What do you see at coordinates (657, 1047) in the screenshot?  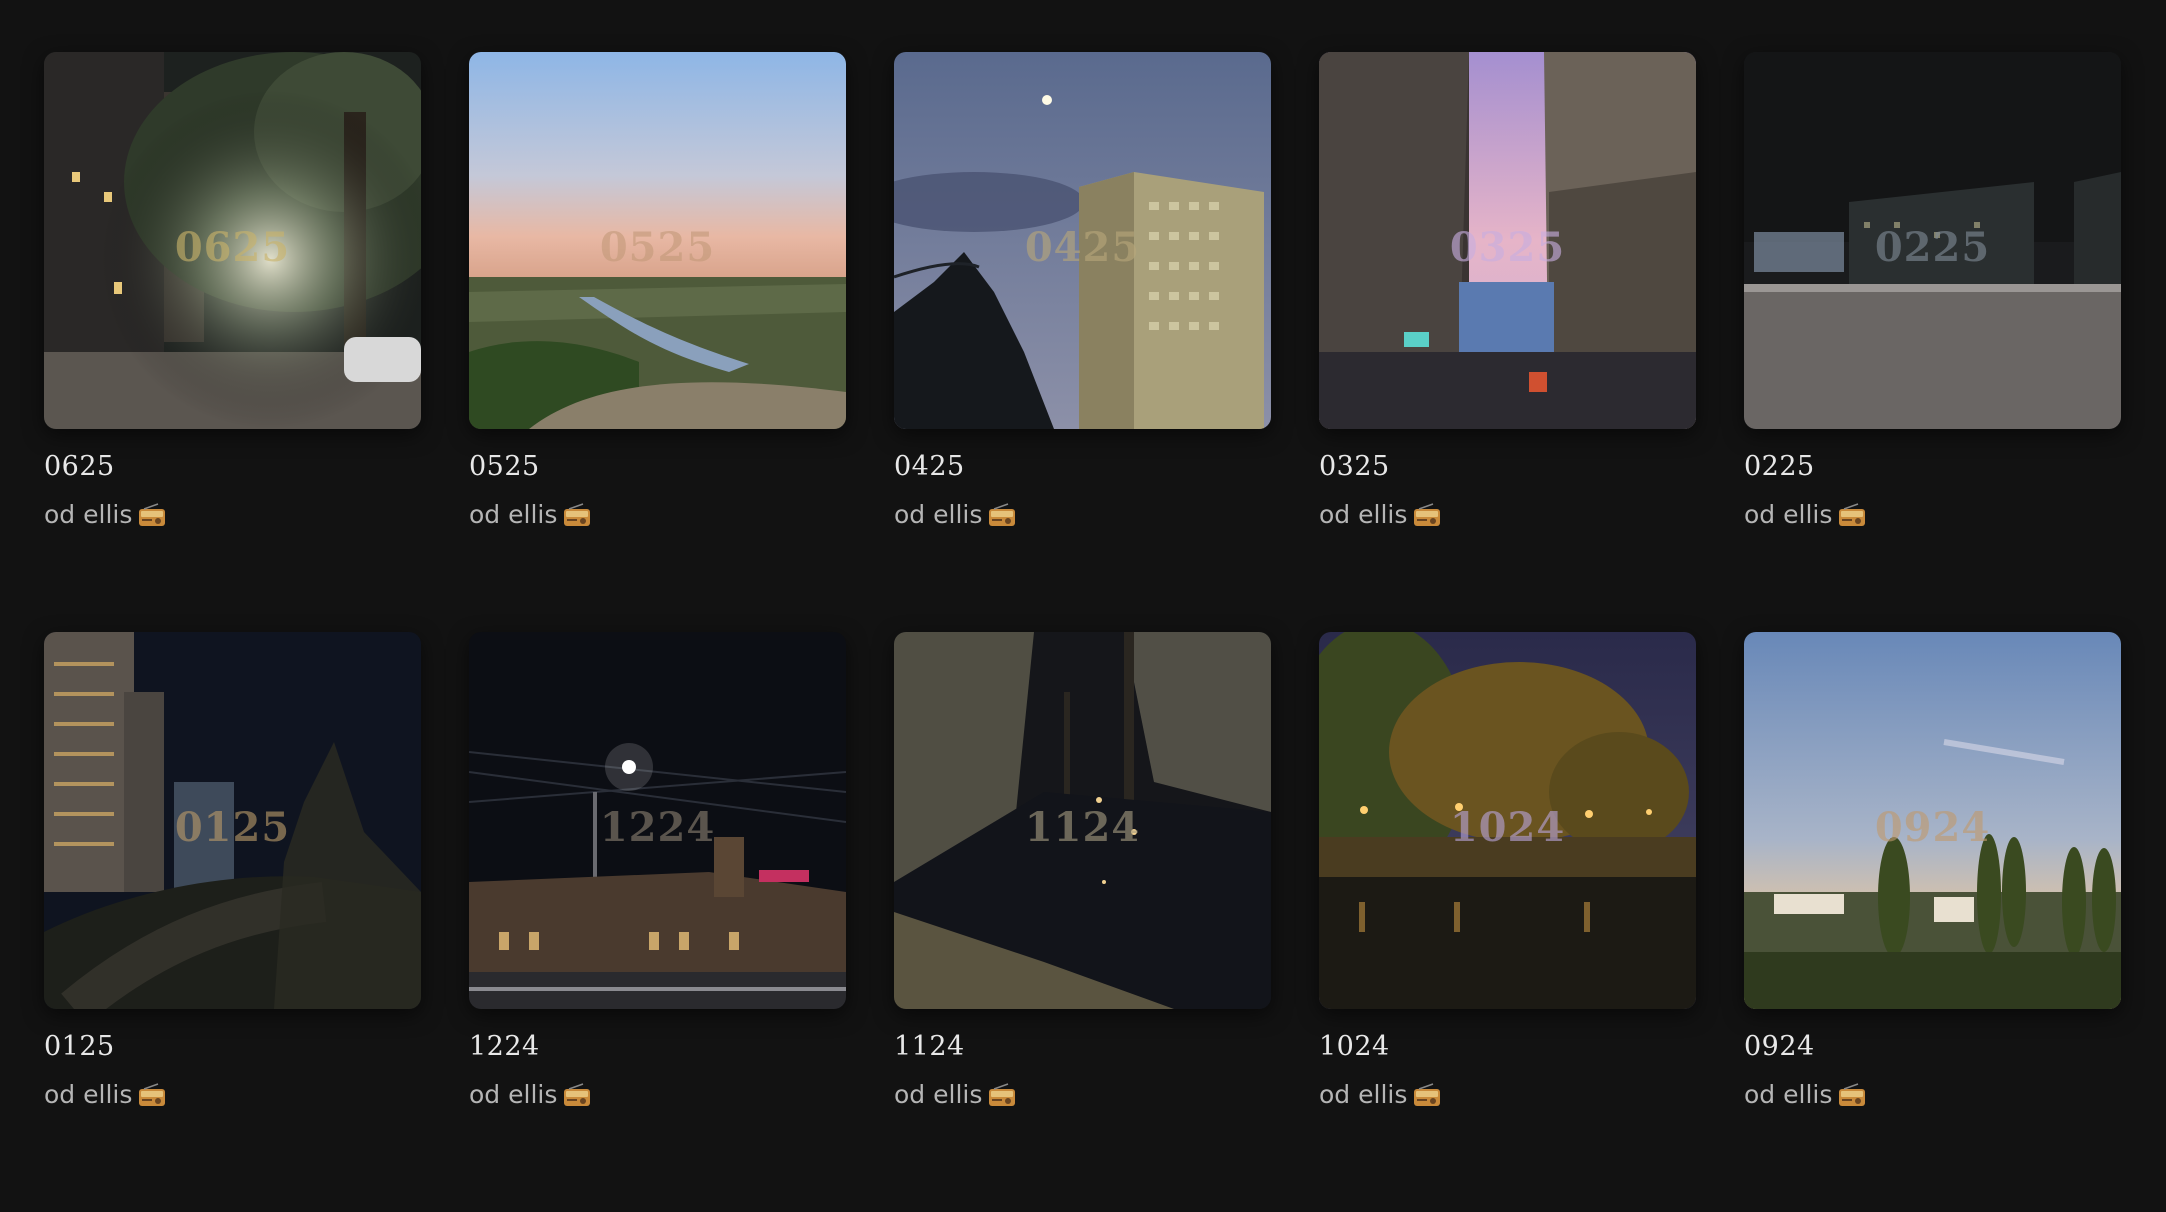 I see `playlist-title: 1224` at bounding box center [657, 1047].